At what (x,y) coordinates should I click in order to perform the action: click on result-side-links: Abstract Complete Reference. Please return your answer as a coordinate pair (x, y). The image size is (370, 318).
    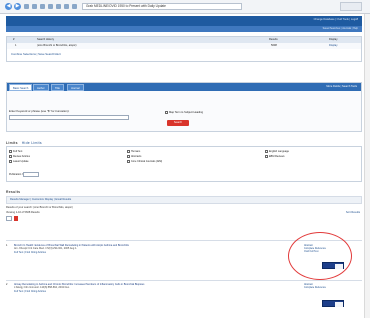
    Looking at the image, I should click on (322, 286).